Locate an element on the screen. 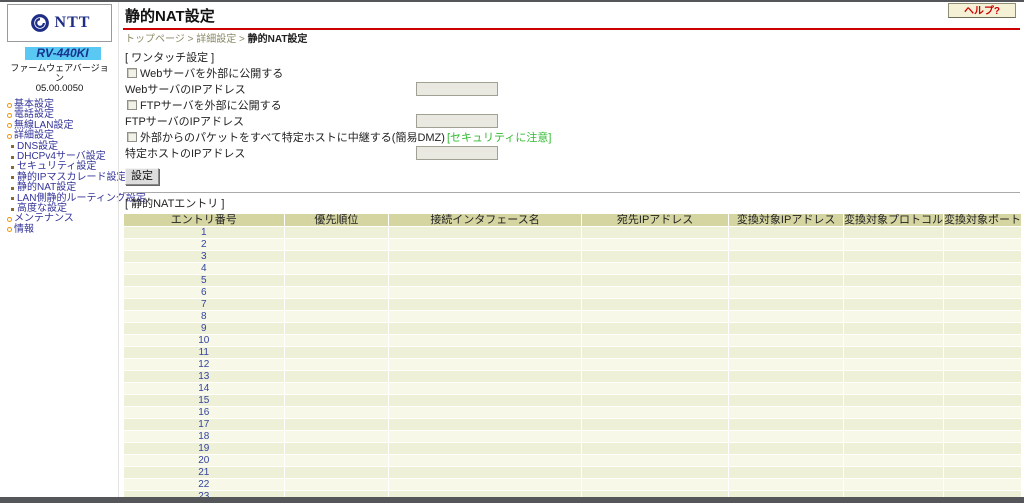  submit-button: 設定 is located at coordinates (142, 176).